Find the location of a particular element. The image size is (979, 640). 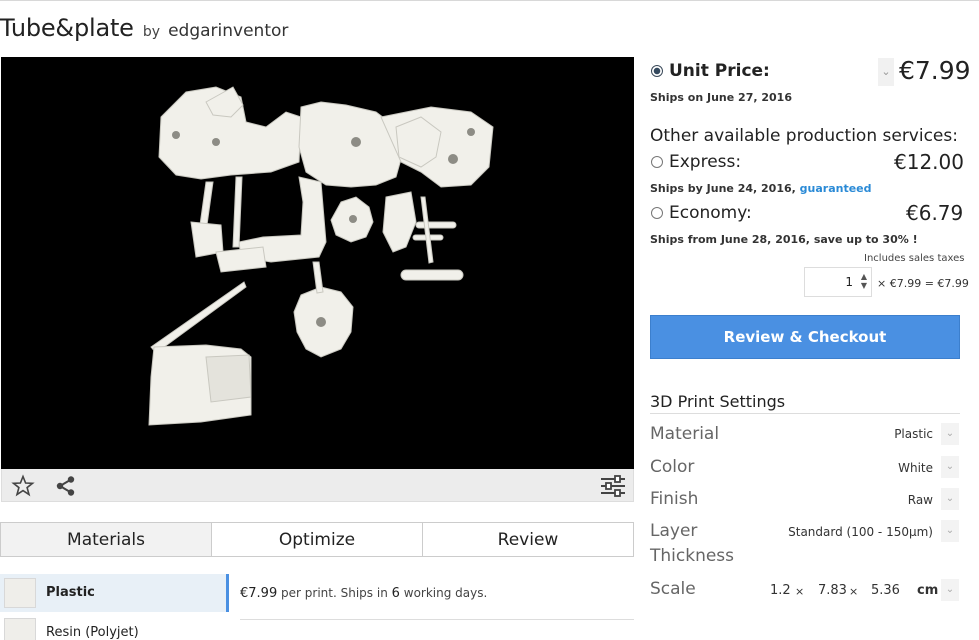

quantity-stepper: 1 ▲ ▼ is located at coordinates (838, 282).